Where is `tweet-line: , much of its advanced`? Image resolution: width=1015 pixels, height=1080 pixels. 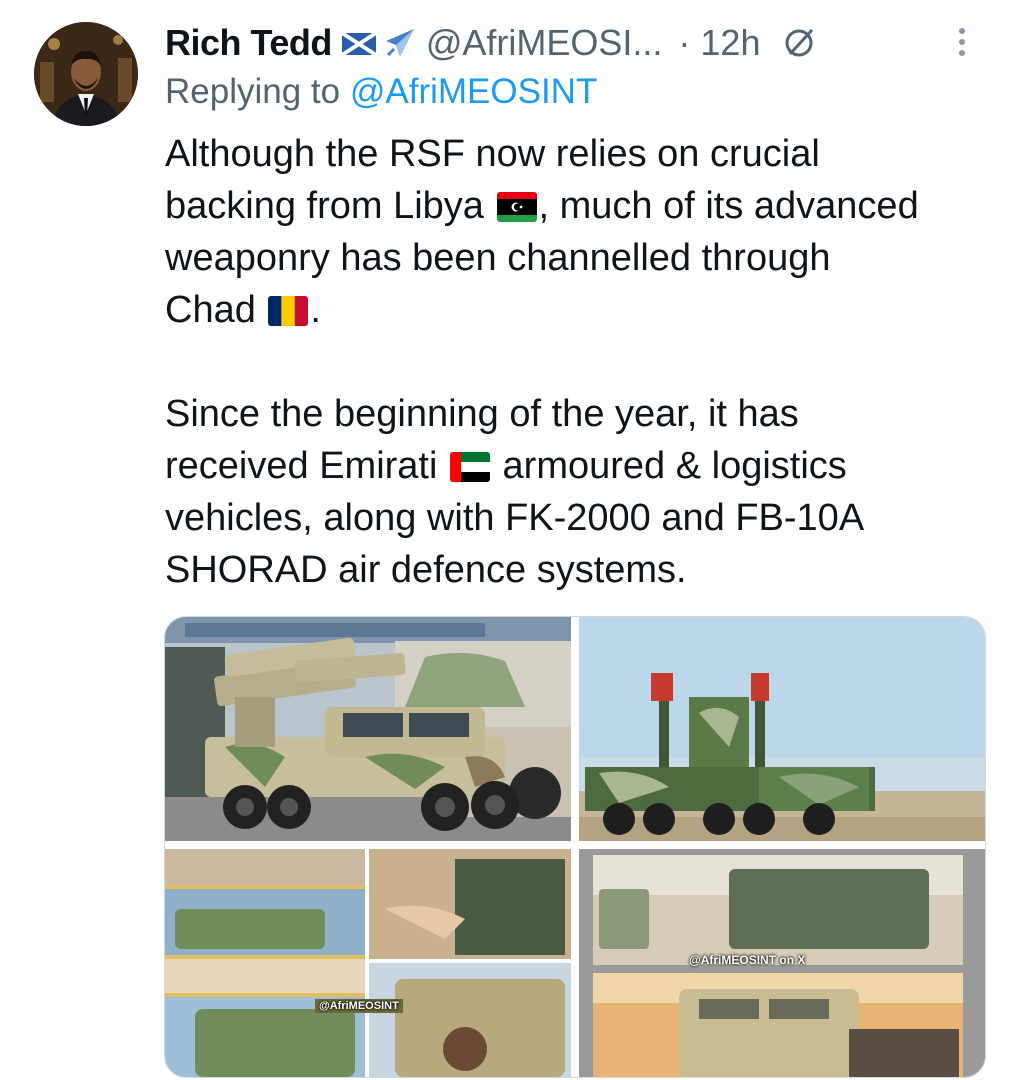 tweet-line: , much of its advanced is located at coordinates (728, 206).